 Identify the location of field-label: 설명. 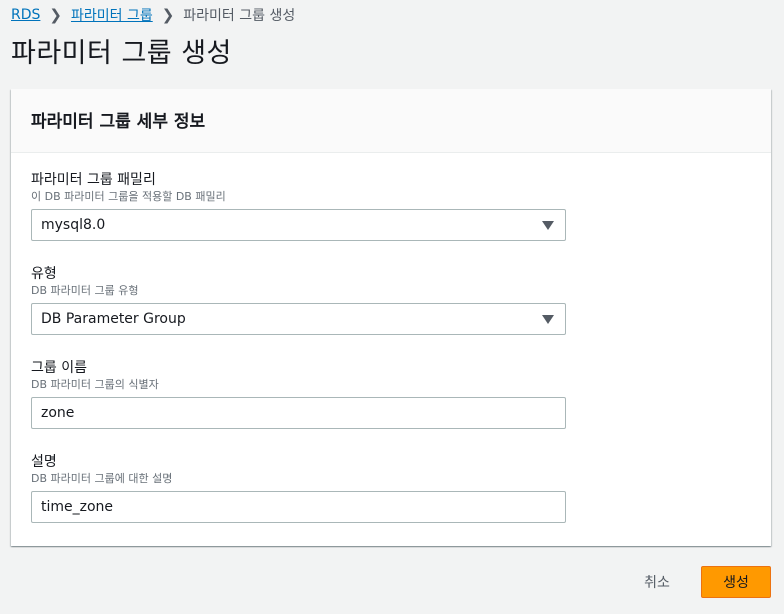
(44, 462).